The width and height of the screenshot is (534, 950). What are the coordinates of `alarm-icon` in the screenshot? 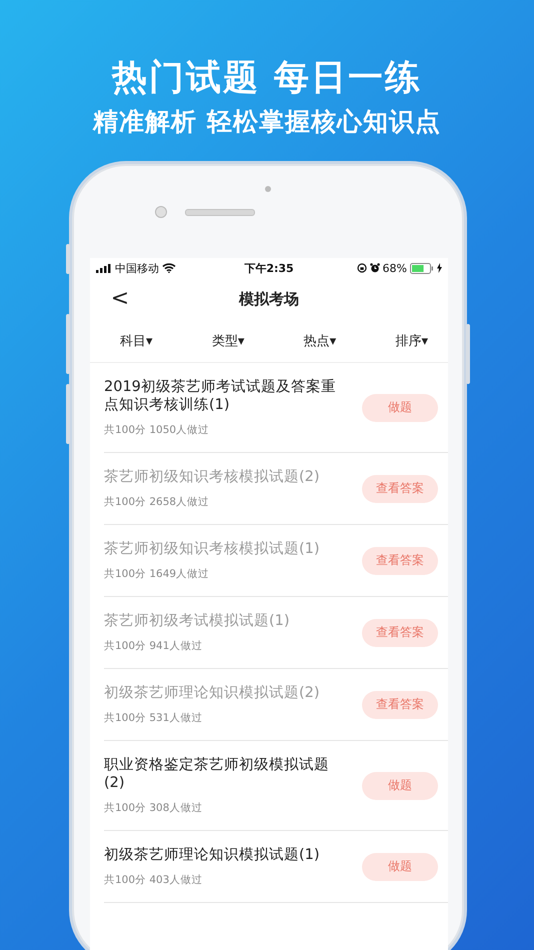 It's located at (375, 268).